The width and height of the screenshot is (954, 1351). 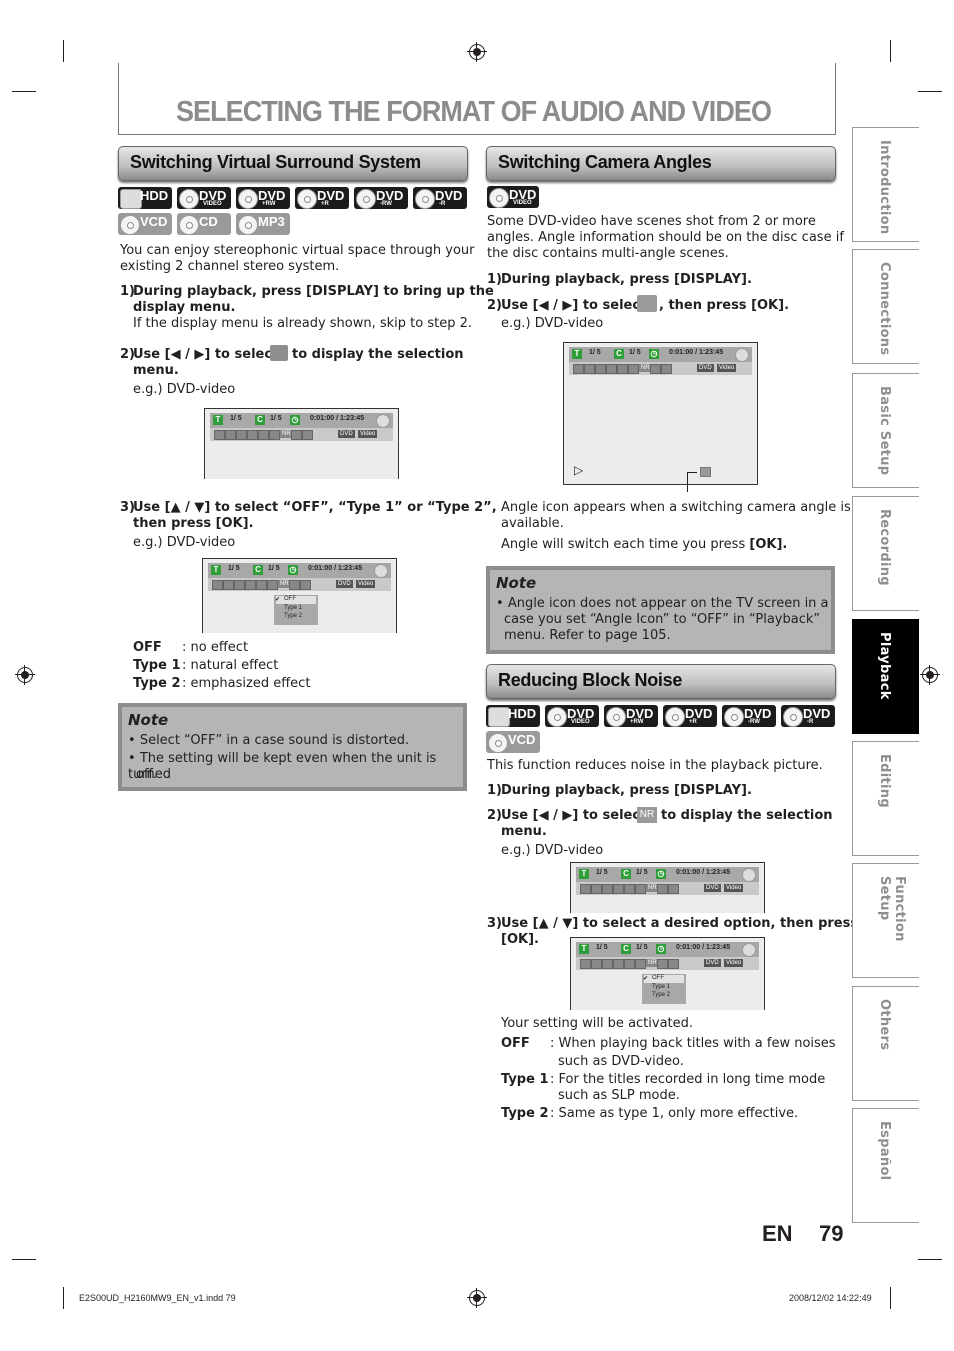 What do you see at coordinates (494, 305) in the screenshot?
I see `step-number: 2)` at bounding box center [494, 305].